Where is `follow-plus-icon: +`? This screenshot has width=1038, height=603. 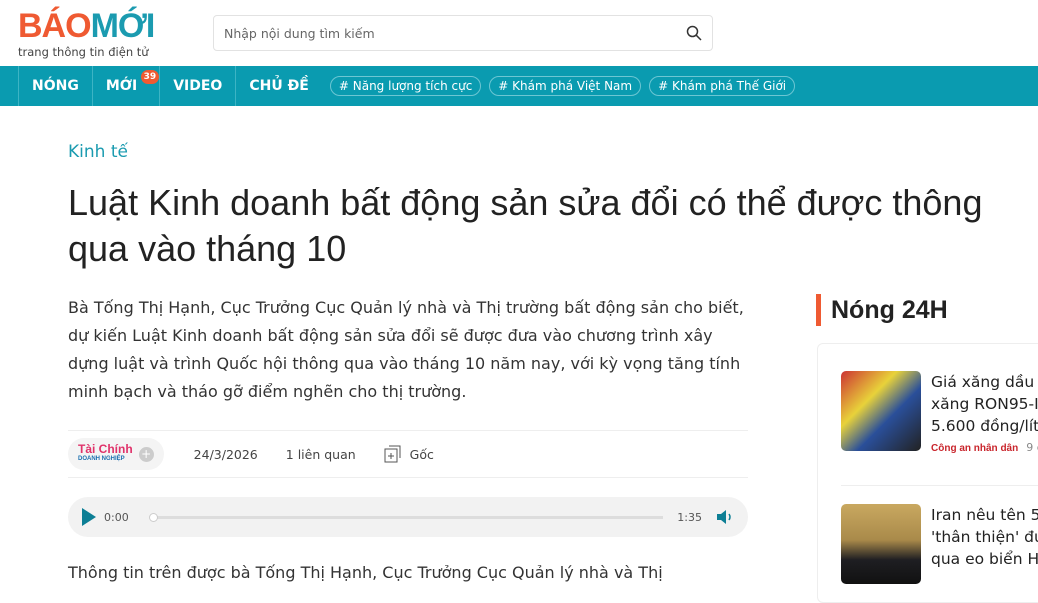
follow-plus-icon: + is located at coordinates (146, 454).